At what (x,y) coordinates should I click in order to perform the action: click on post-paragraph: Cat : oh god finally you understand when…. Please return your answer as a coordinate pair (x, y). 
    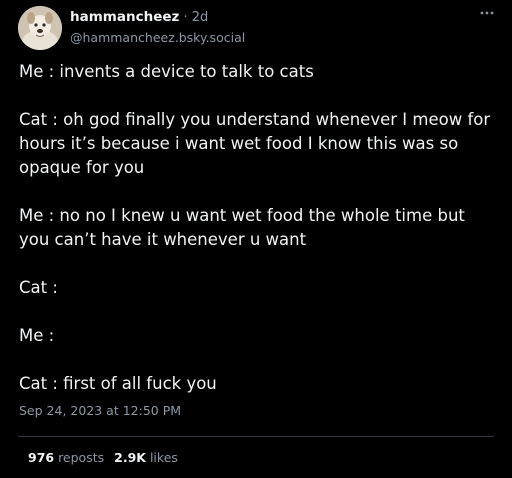
    Looking at the image, I should click on (255, 143).